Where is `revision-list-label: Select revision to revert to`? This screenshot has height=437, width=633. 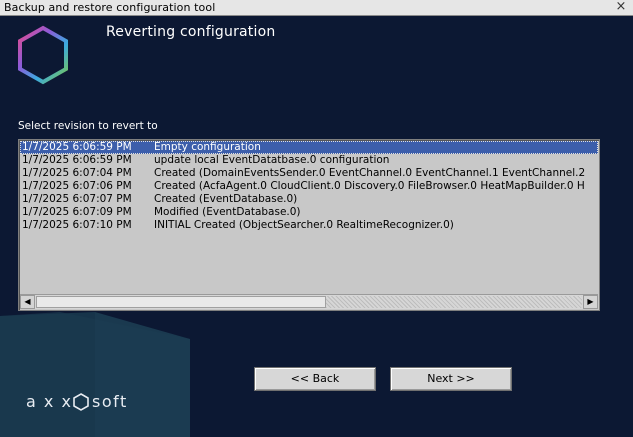
revision-list-label: Select revision to revert to is located at coordinates (88, 126).